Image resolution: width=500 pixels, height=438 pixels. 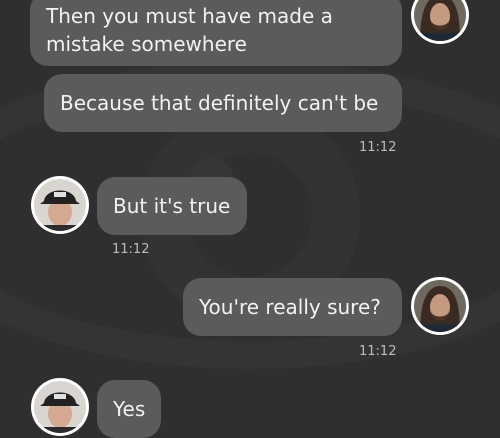 I want to click on avatar-right, so click(x=440, y=306).